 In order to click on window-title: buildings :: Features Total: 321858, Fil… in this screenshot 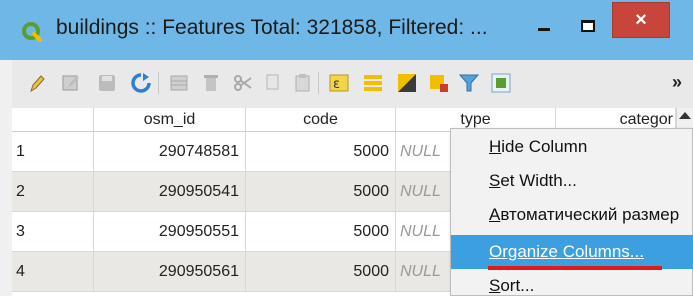, I will do `click(272, 27)`.